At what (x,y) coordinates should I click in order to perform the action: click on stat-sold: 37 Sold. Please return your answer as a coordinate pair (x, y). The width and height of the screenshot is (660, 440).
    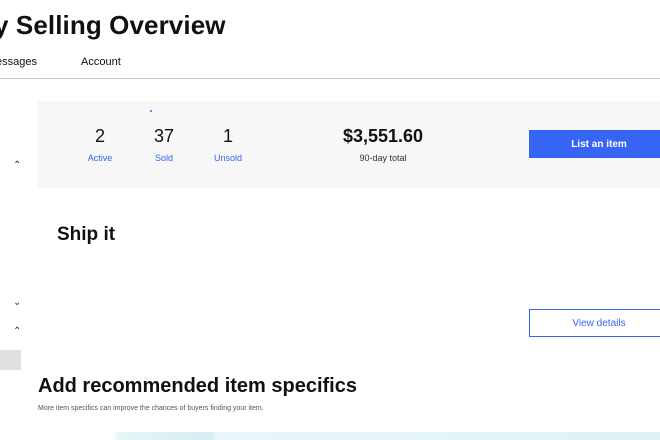
    Looking at the image, I should click on (164, 144).